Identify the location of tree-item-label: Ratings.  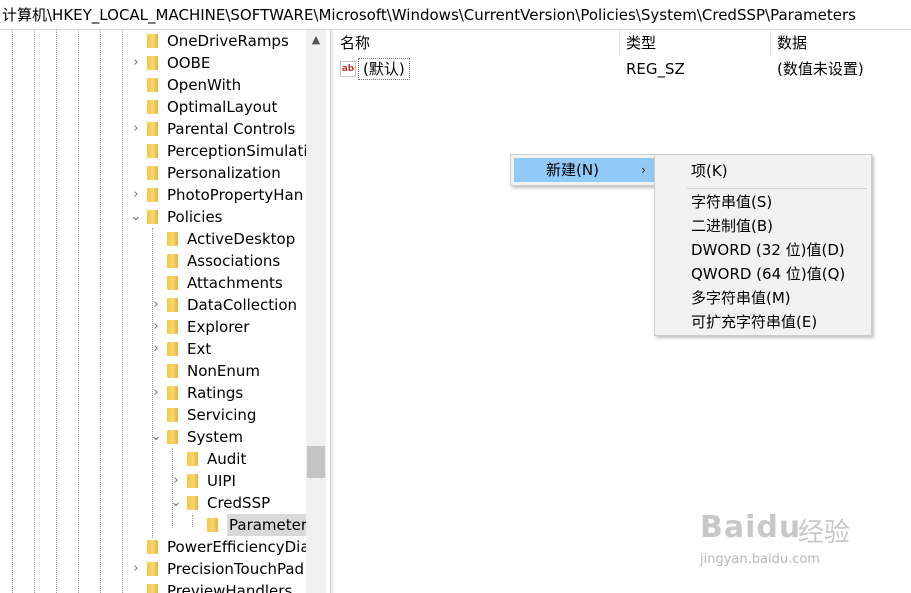
(215, 393).